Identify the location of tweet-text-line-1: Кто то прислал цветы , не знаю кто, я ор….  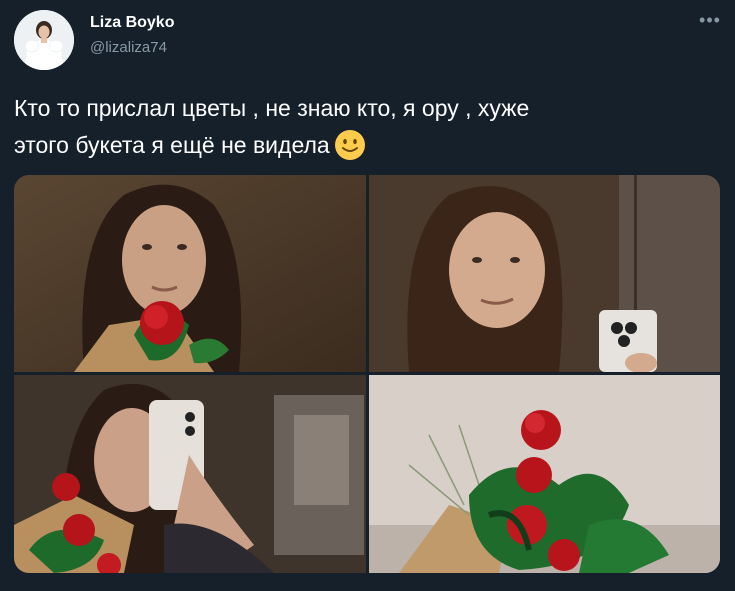
(272, 108).